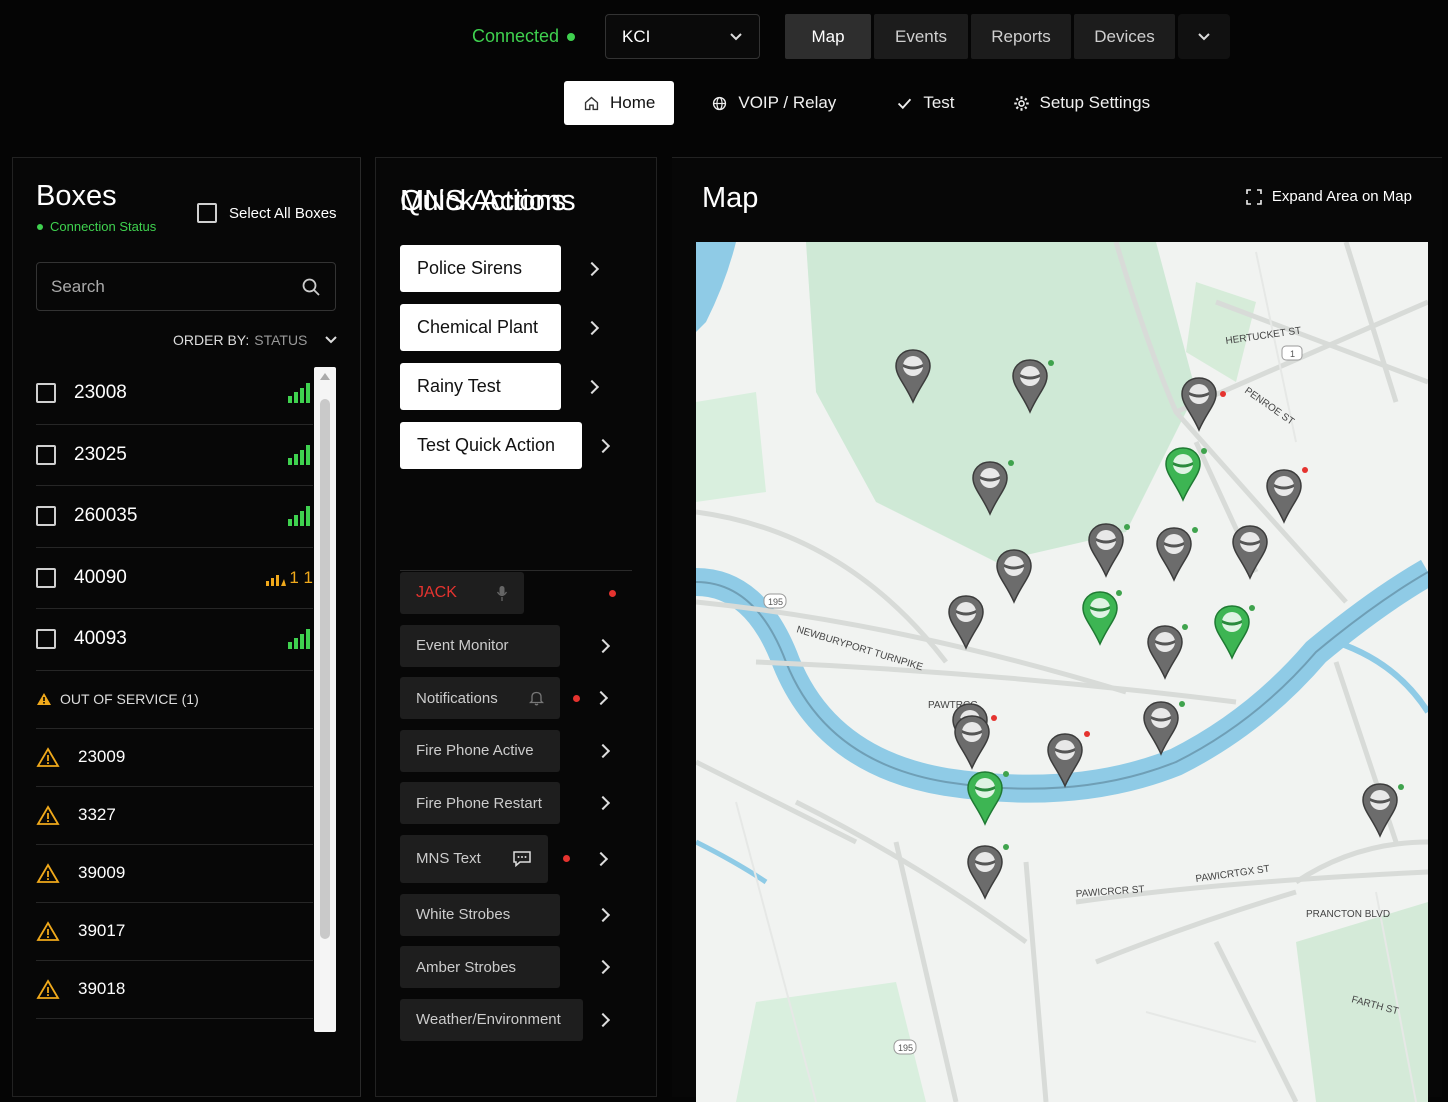 This screenshot has width=1448, height=1102. What do you see at coordinates (276, 580) in the screenshot?
I see `signal-warning-icon` at bounding box center [276, 580].